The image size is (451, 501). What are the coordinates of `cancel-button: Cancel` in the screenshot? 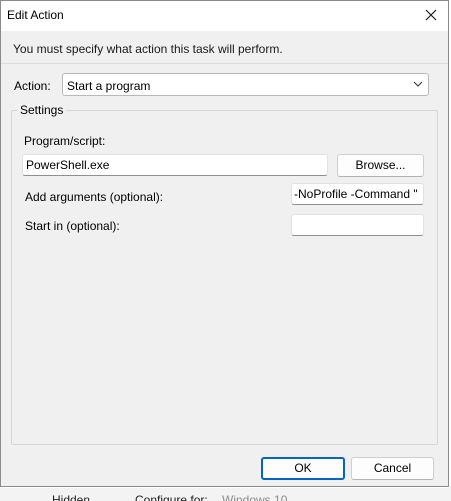 It's located at (392, 468).